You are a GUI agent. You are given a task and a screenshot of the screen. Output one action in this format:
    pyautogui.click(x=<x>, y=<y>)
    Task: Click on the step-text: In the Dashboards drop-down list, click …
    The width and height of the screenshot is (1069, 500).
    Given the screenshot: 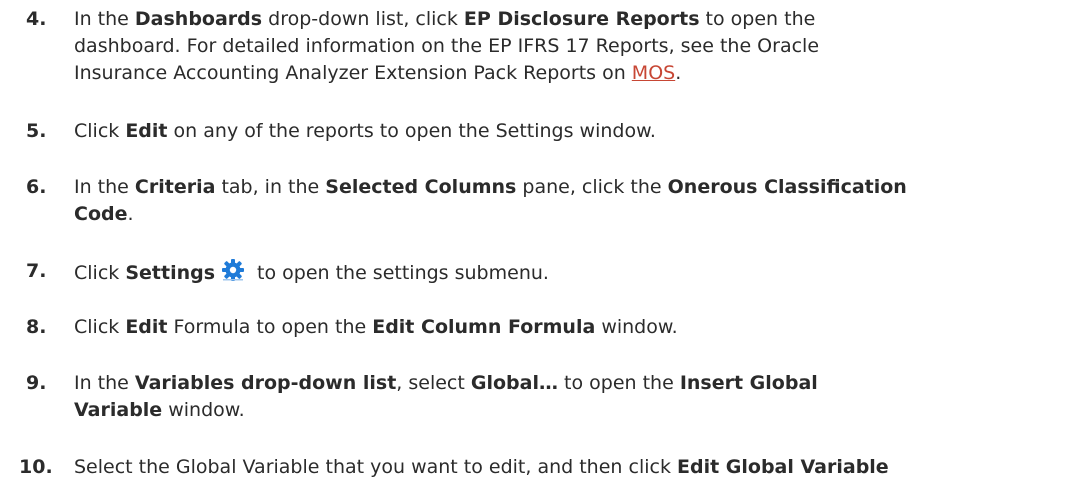 What is the action you would take?
    pyautogui.click(x=447, y=46)
    